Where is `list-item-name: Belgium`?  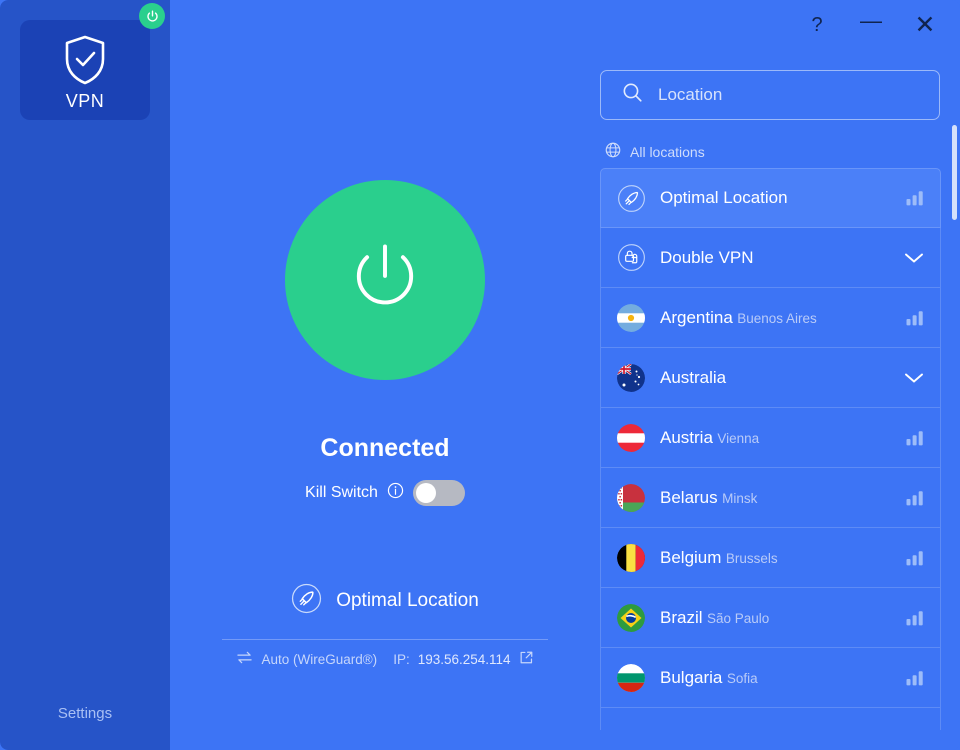
list-item-name: Belgium is located at coordinates (691, 557).